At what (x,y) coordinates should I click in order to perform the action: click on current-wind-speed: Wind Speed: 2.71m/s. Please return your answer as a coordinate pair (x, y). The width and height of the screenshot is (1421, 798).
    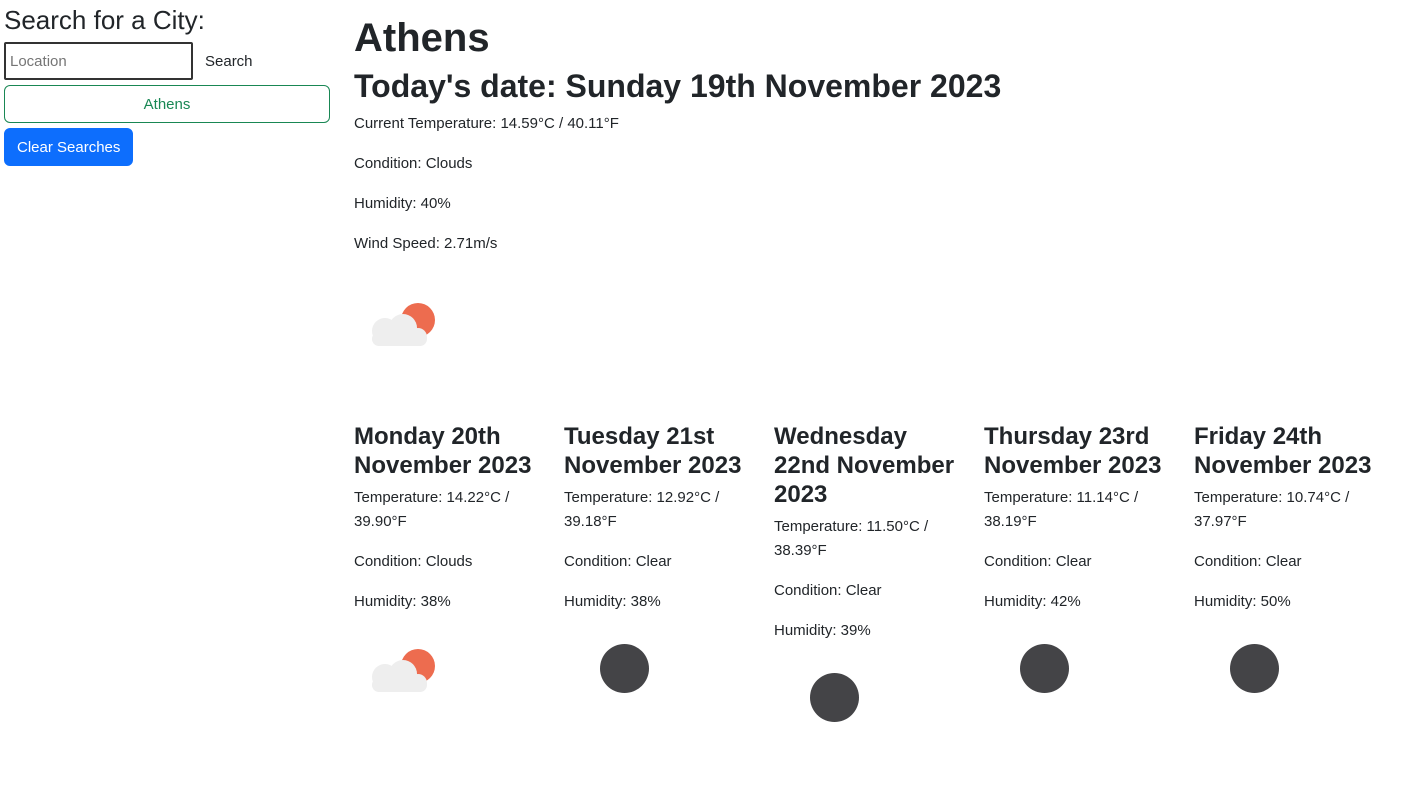
    Looking at the image, I should click on (426, 243).